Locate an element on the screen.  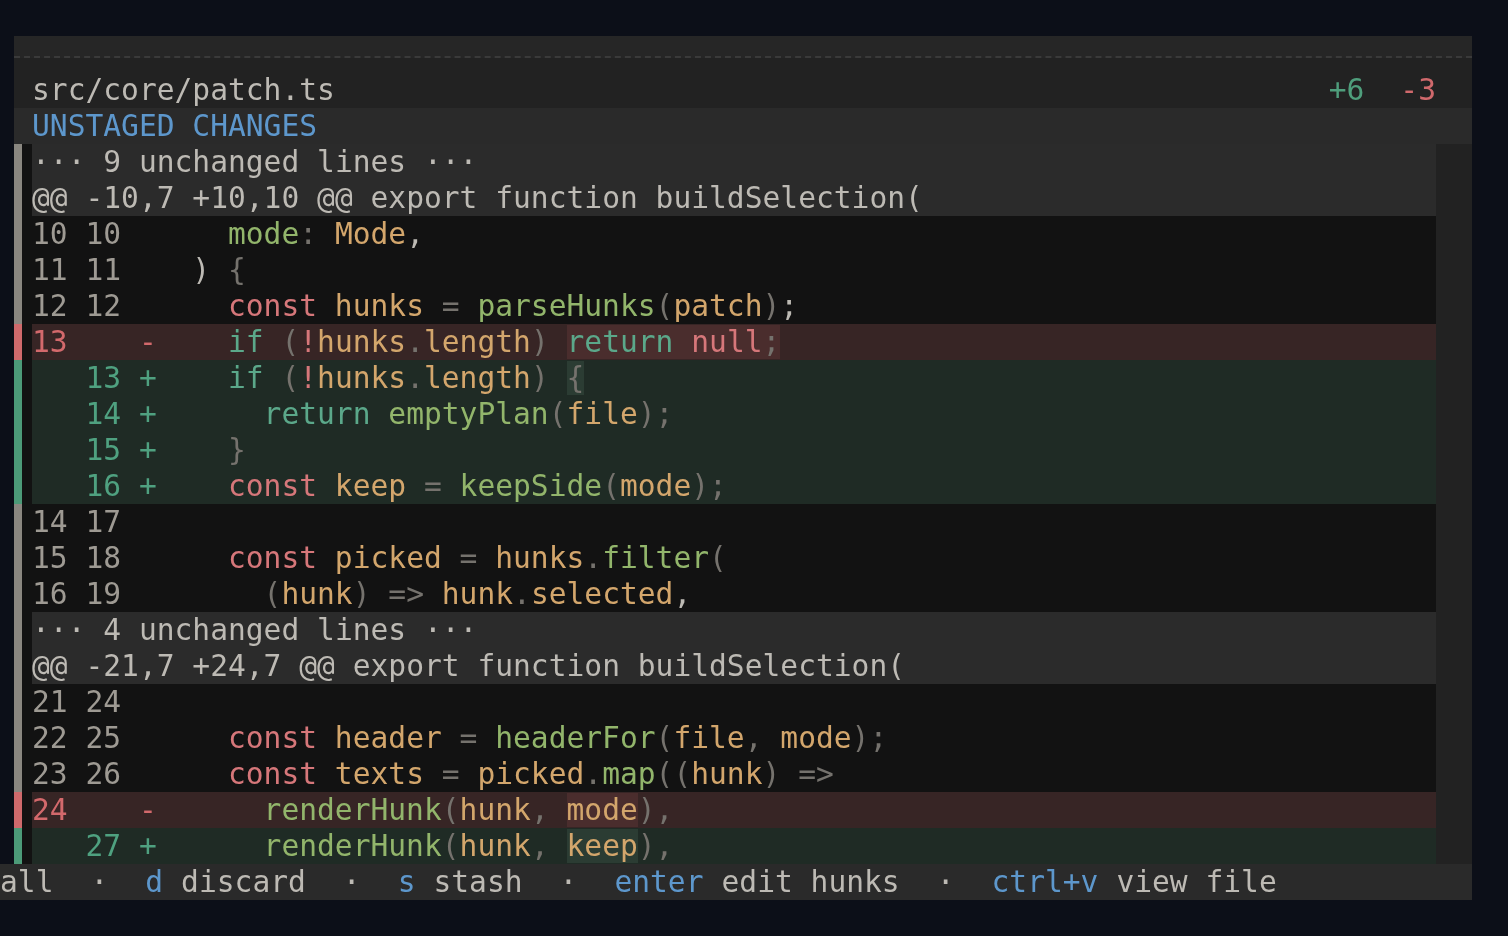
shortcut-key: ctrl+v is located at coordinates (1045, 882).